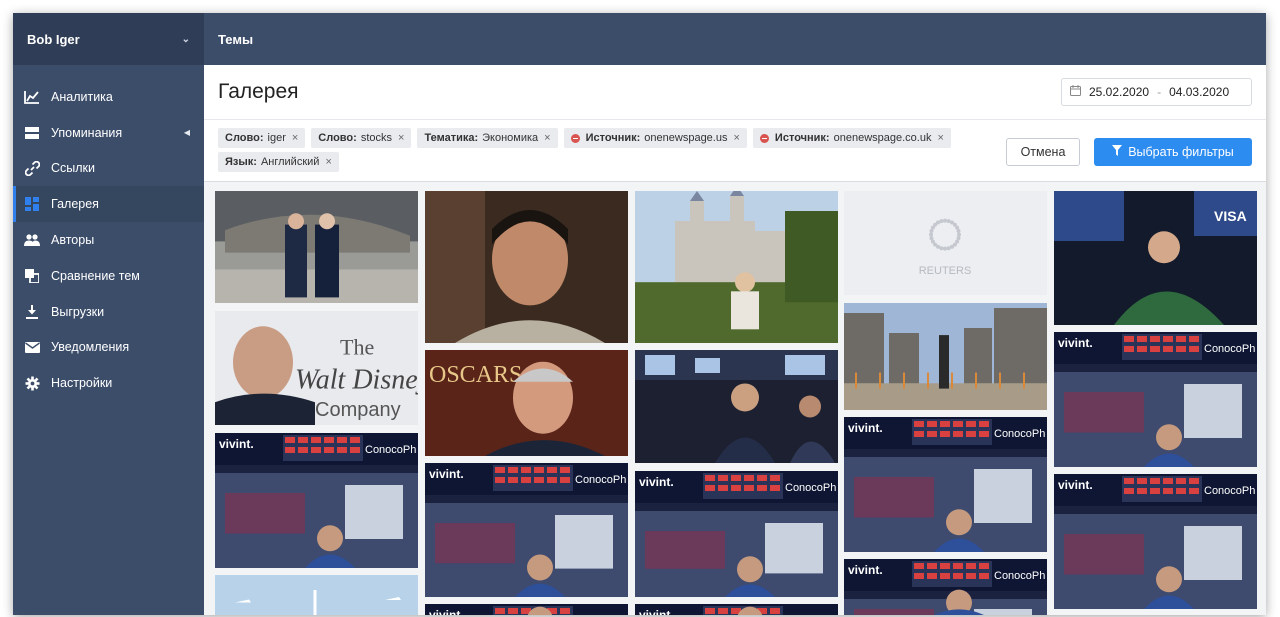 The width and height of the screenshot is (1280, 617). I want to click on filter-chip-value: onenewspage.co.uk, so click(882, 138).